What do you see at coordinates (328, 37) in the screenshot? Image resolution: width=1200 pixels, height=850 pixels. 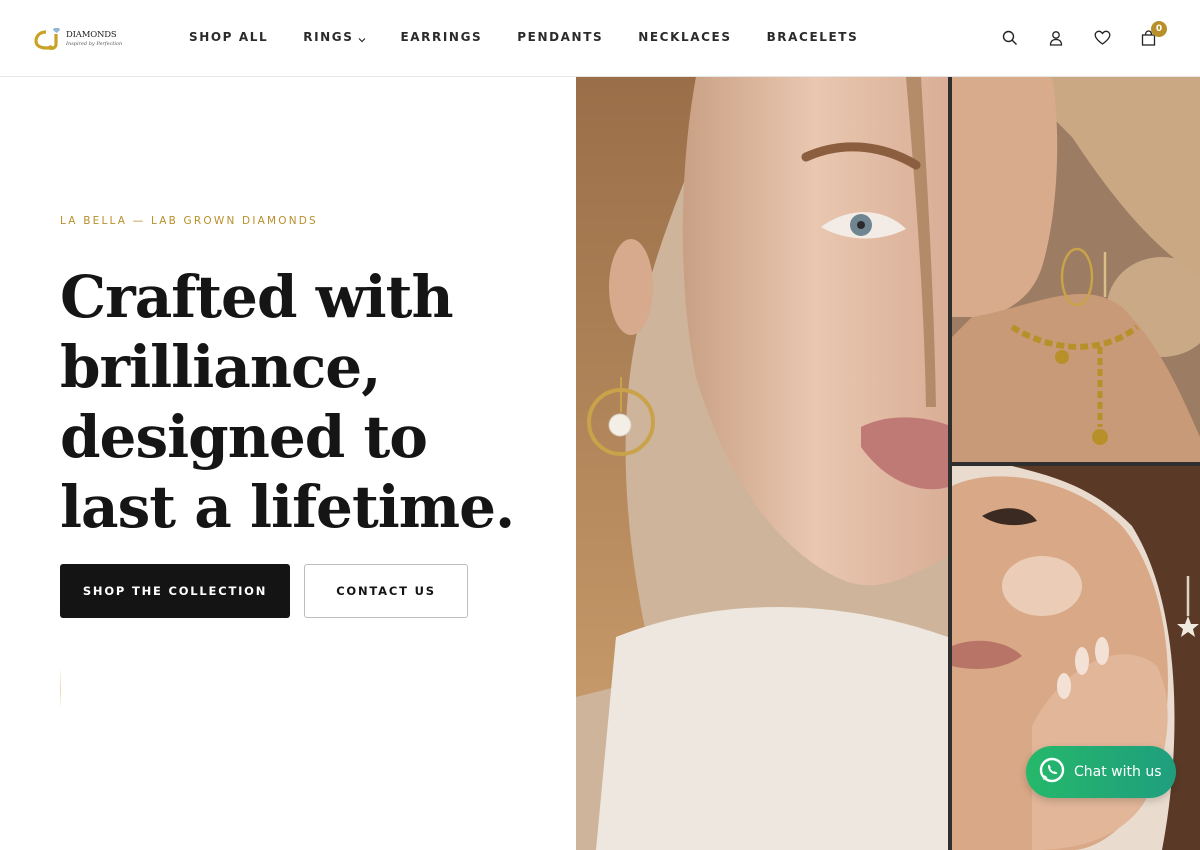 I see `nav-rings-label: RINGS` at bounding box center [328, 37].